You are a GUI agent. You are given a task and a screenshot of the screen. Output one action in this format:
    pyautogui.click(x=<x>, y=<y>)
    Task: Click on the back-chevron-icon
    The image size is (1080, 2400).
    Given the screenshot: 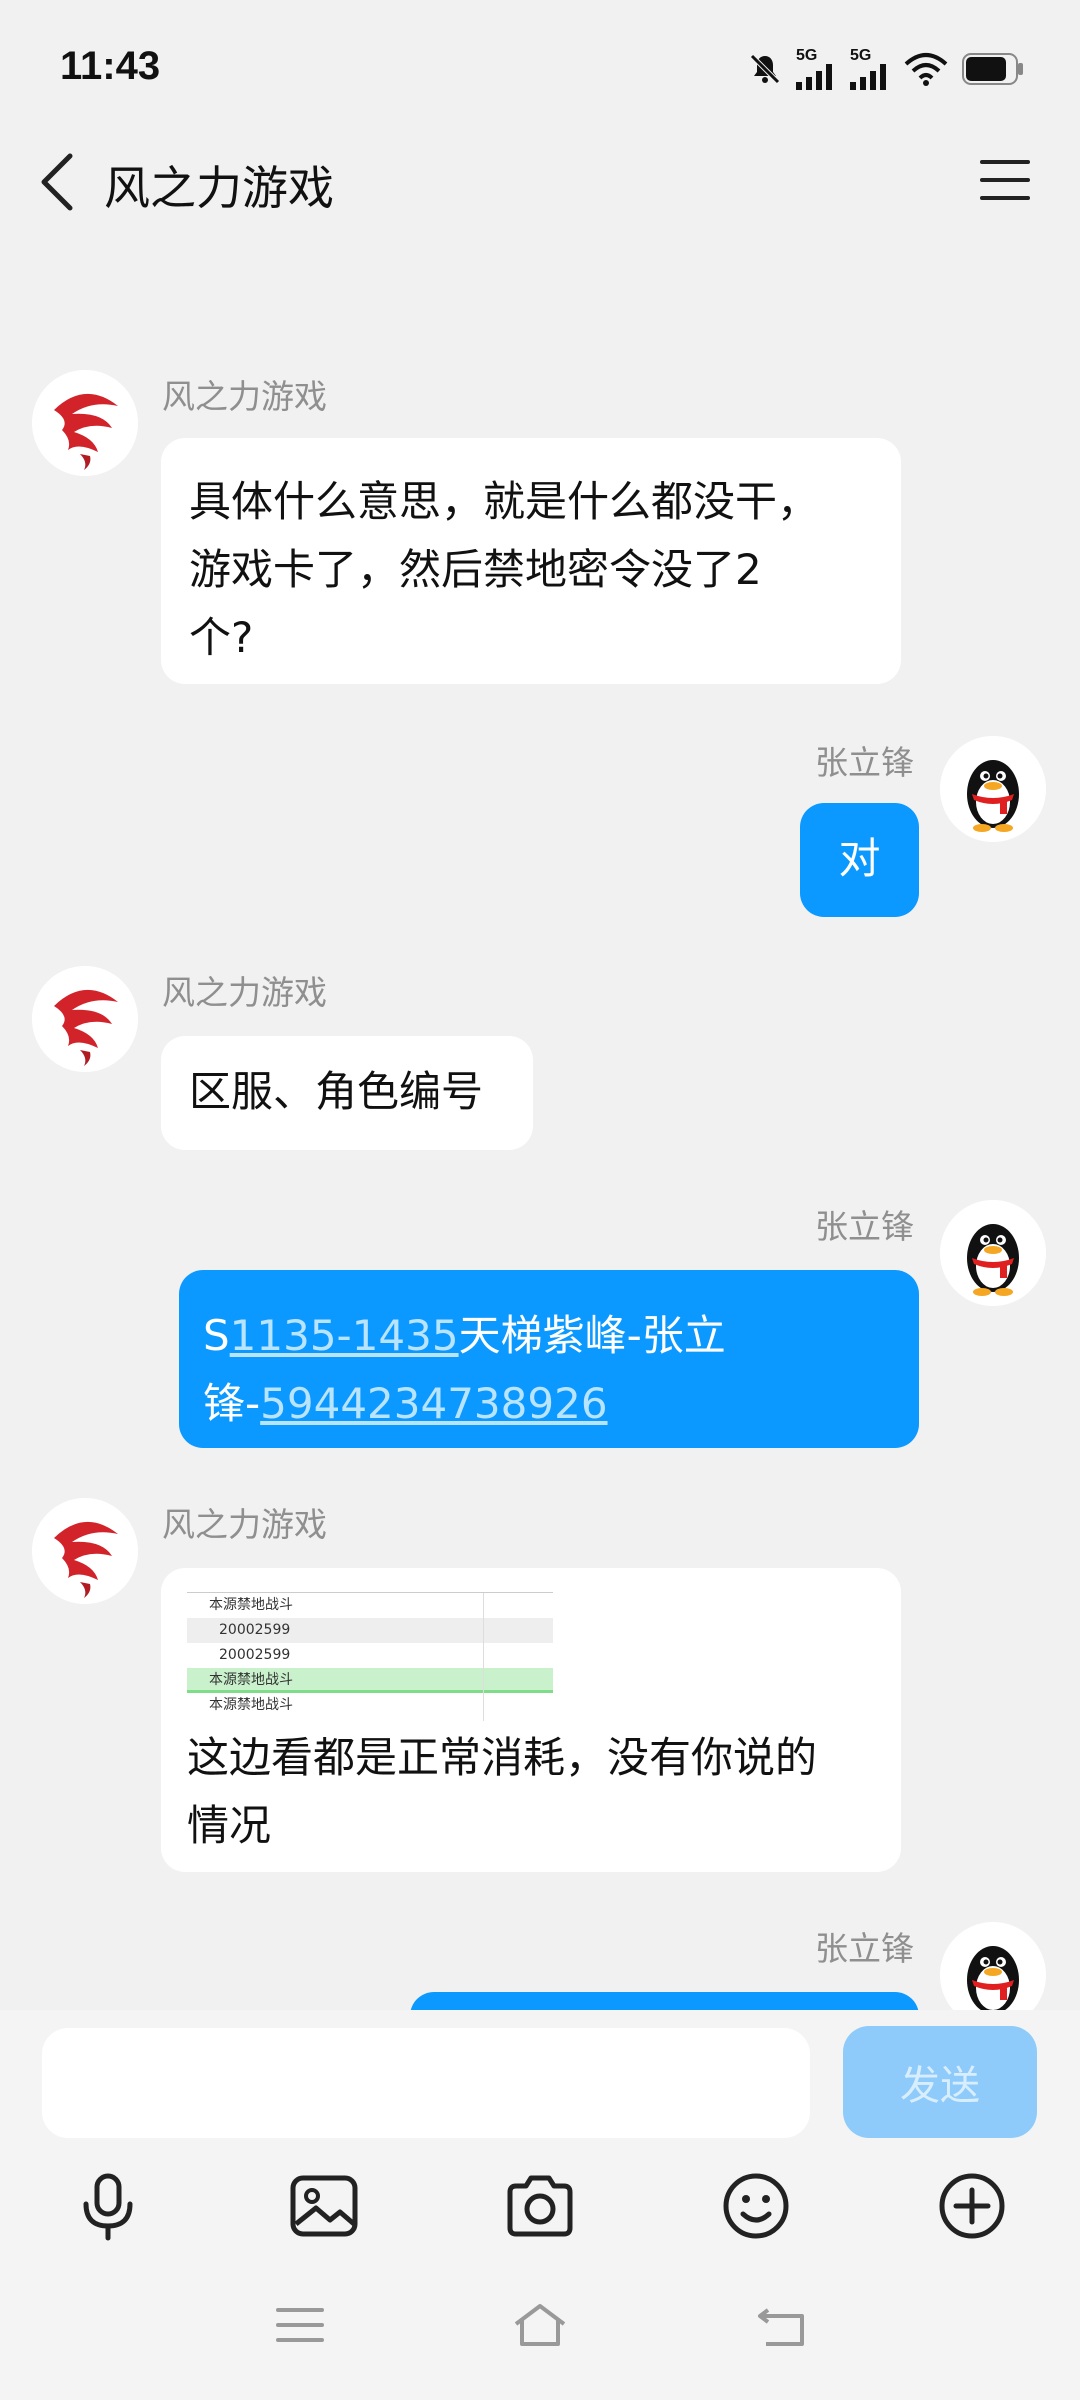 What is the action you would take?
    pyautogui.click(x=58, y=182)
    